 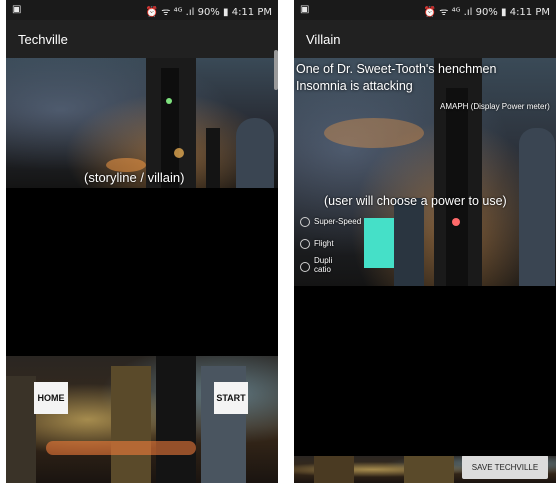 I want to click on villain-footer-image: SAVE TECHVILLE, so click(x=425, y=469).